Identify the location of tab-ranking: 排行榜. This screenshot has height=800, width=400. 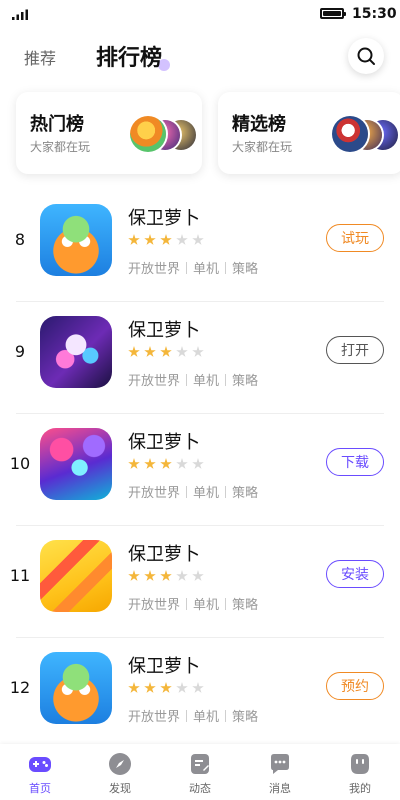
(129, 56).